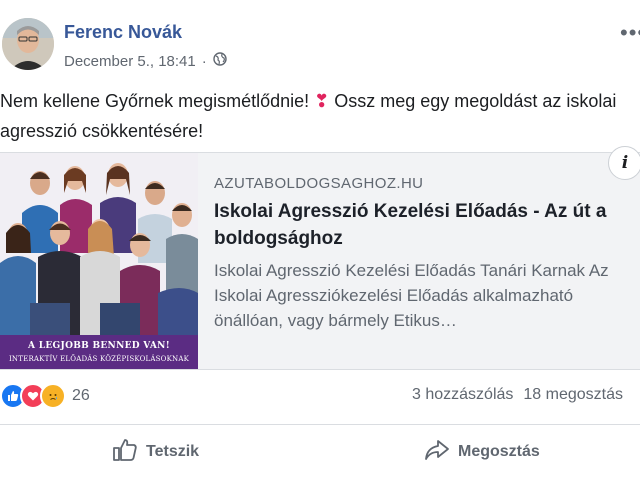 This screenshot has height=480, width=640. What do you see at coordinates (517, 395) in the screenshot?
I see `engagement-stats: 3 hozzászólás 18 megosztás` at bounding box center [517, 395].